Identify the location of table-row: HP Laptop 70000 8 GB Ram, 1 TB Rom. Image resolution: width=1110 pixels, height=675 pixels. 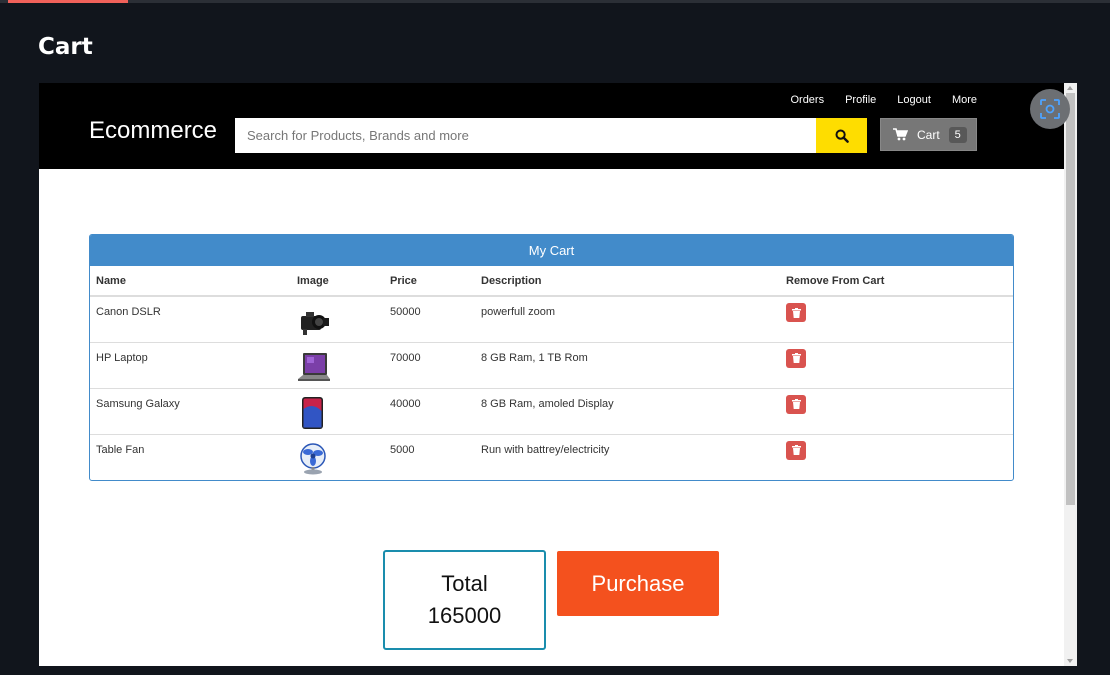
(551, 364).